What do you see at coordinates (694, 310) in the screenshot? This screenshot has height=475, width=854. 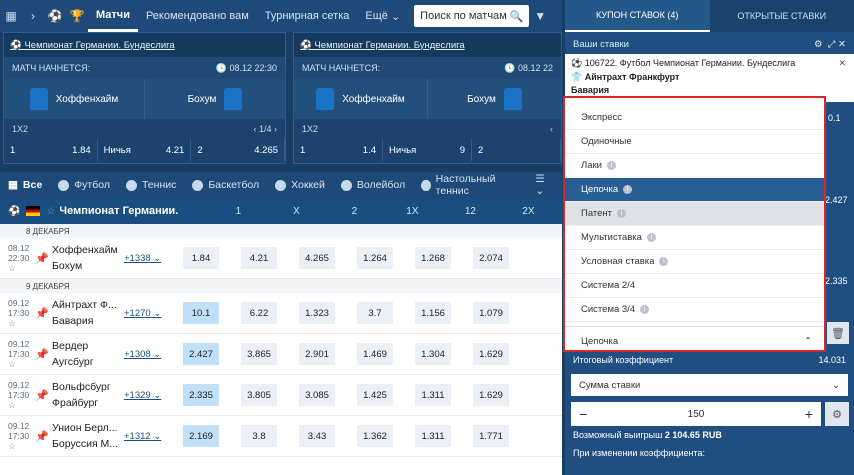 I see `dropdown-item: Система 3/4 i` at bounding box center [694, 310].